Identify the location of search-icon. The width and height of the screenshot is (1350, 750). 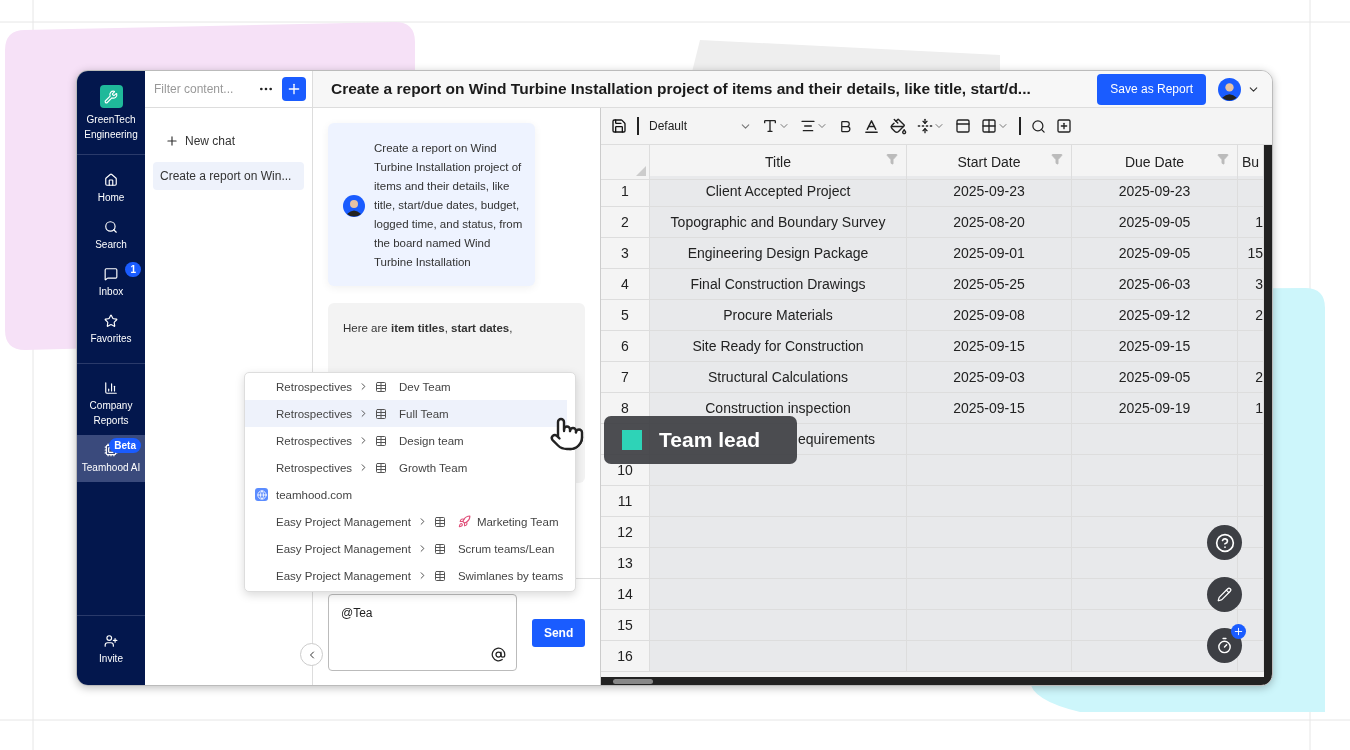
(1038, 126).